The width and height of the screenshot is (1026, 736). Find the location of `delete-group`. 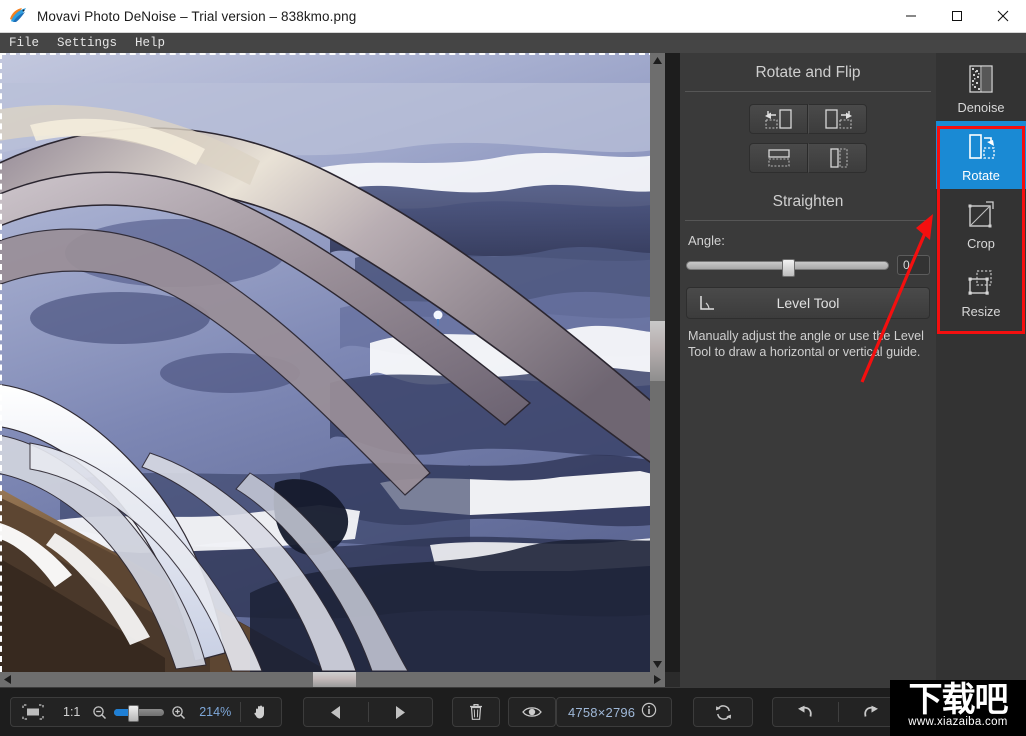

delete-group is located at coordinates (476, 712).